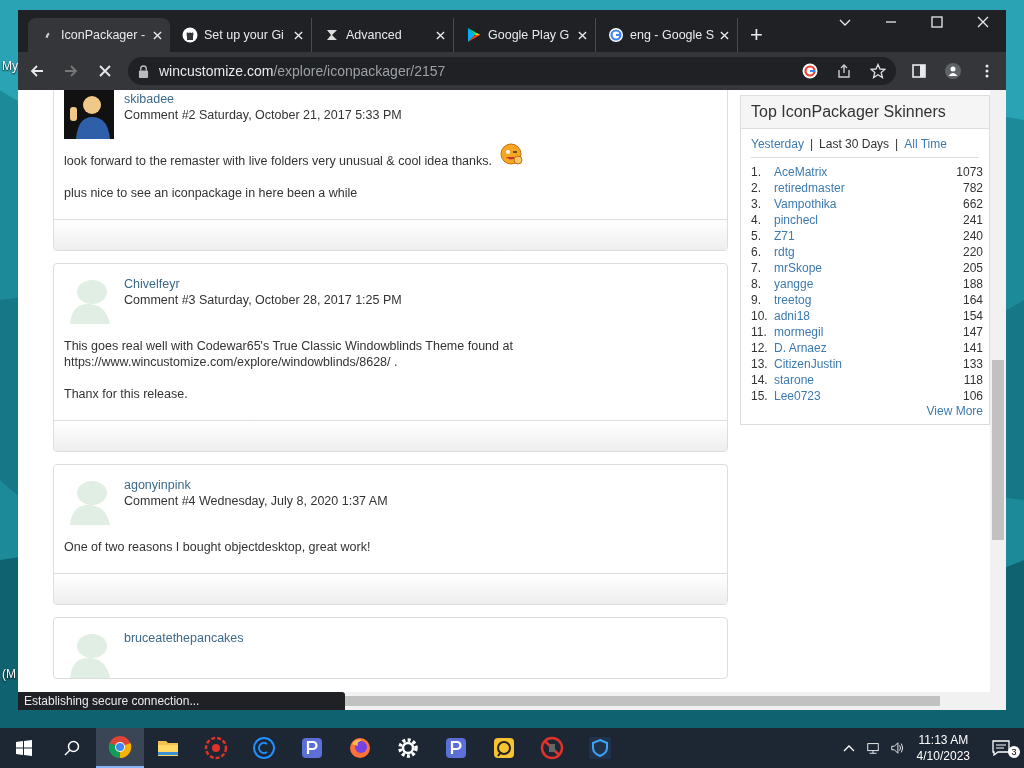 This screenshot has width=1024, height=768. What do you see at coordinates (972, 364) in the screenshot?
I see `skin-count: 133` at bounding box center [972, 364].